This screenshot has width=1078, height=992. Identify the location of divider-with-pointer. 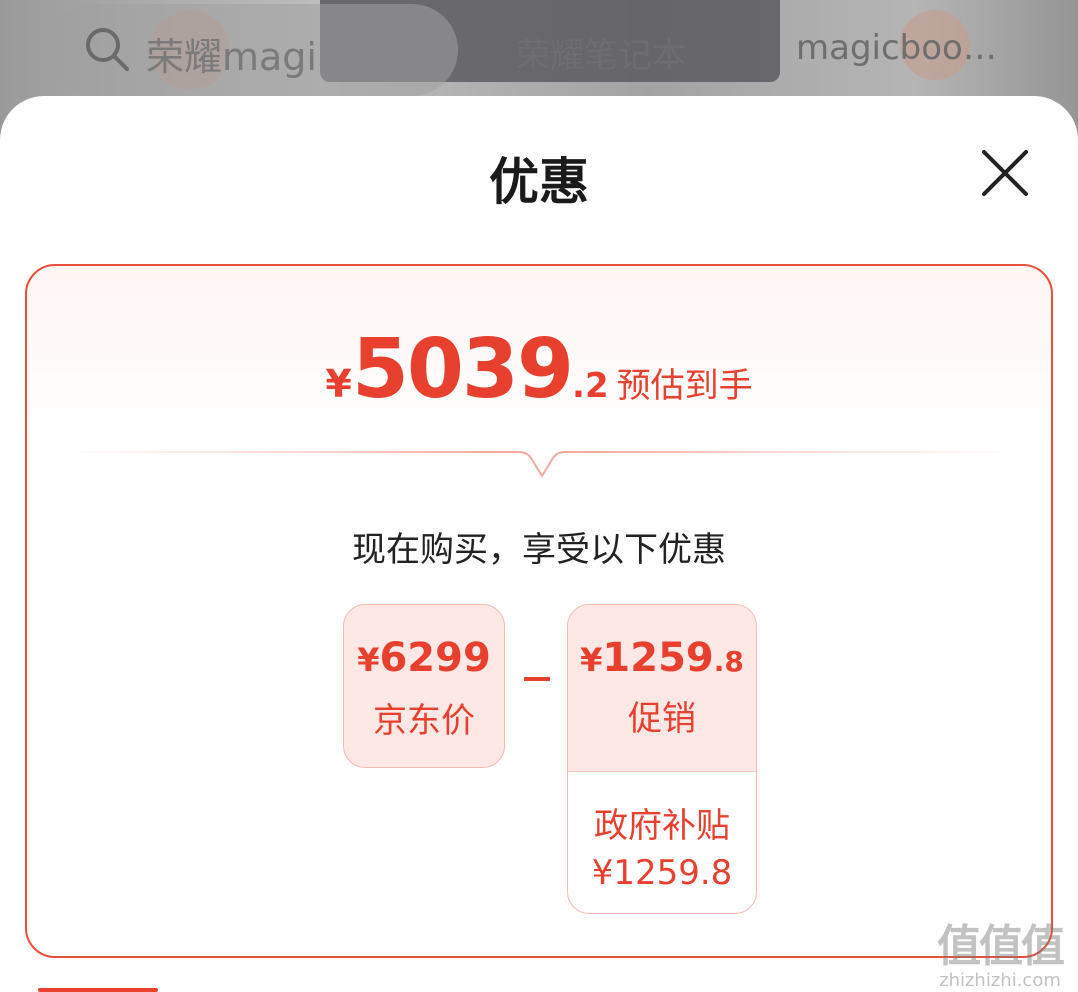
(540, 464).